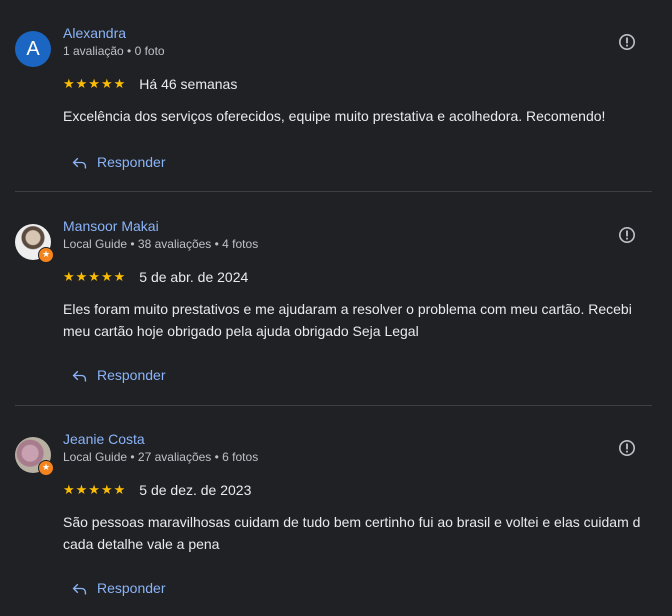  I want to click on review-date: Há 46 semanas, so click(188, 84).